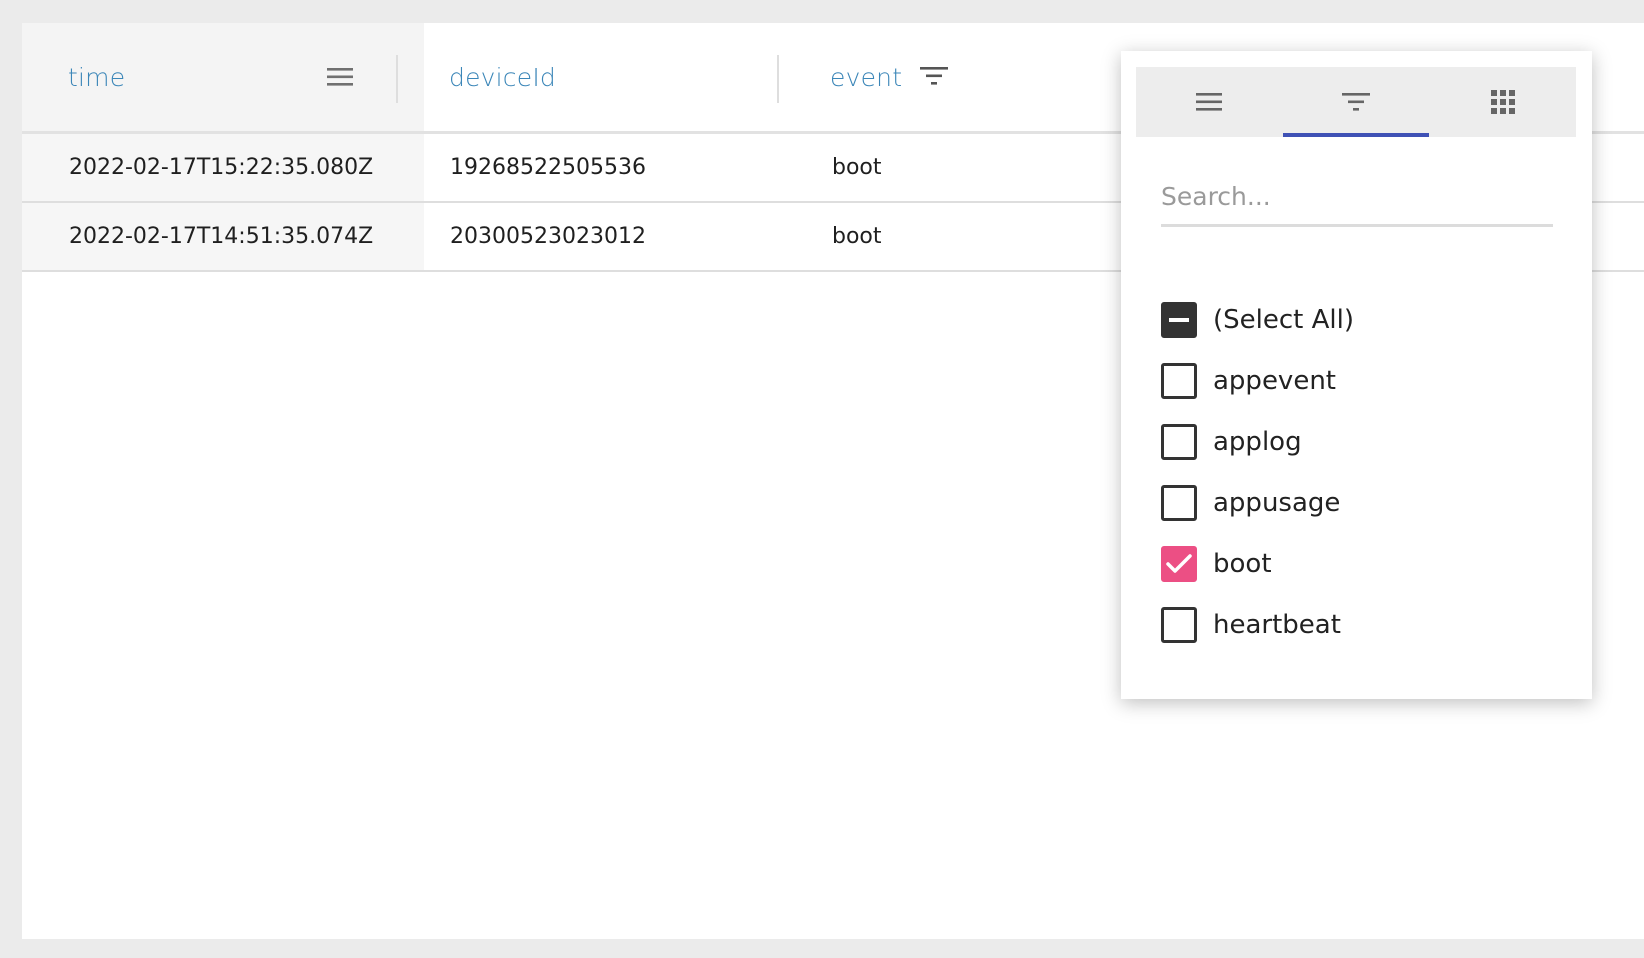 This screenshot has height=958, width=1644. Describe the element at coordinates (1274, 381) in the screenshot. I see `filter-option-label: appevent` at that location.